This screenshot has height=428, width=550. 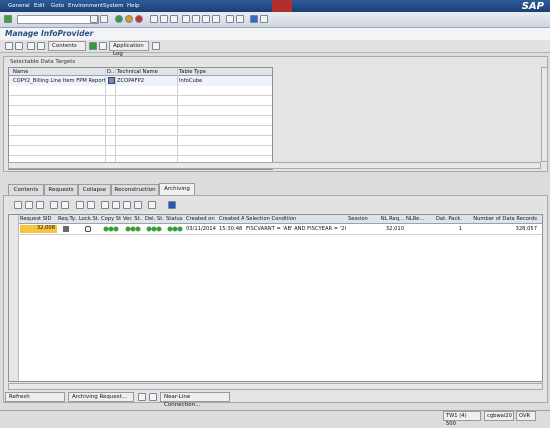 I want to click on tab-requests: Requests, so click(x=61, y=189).